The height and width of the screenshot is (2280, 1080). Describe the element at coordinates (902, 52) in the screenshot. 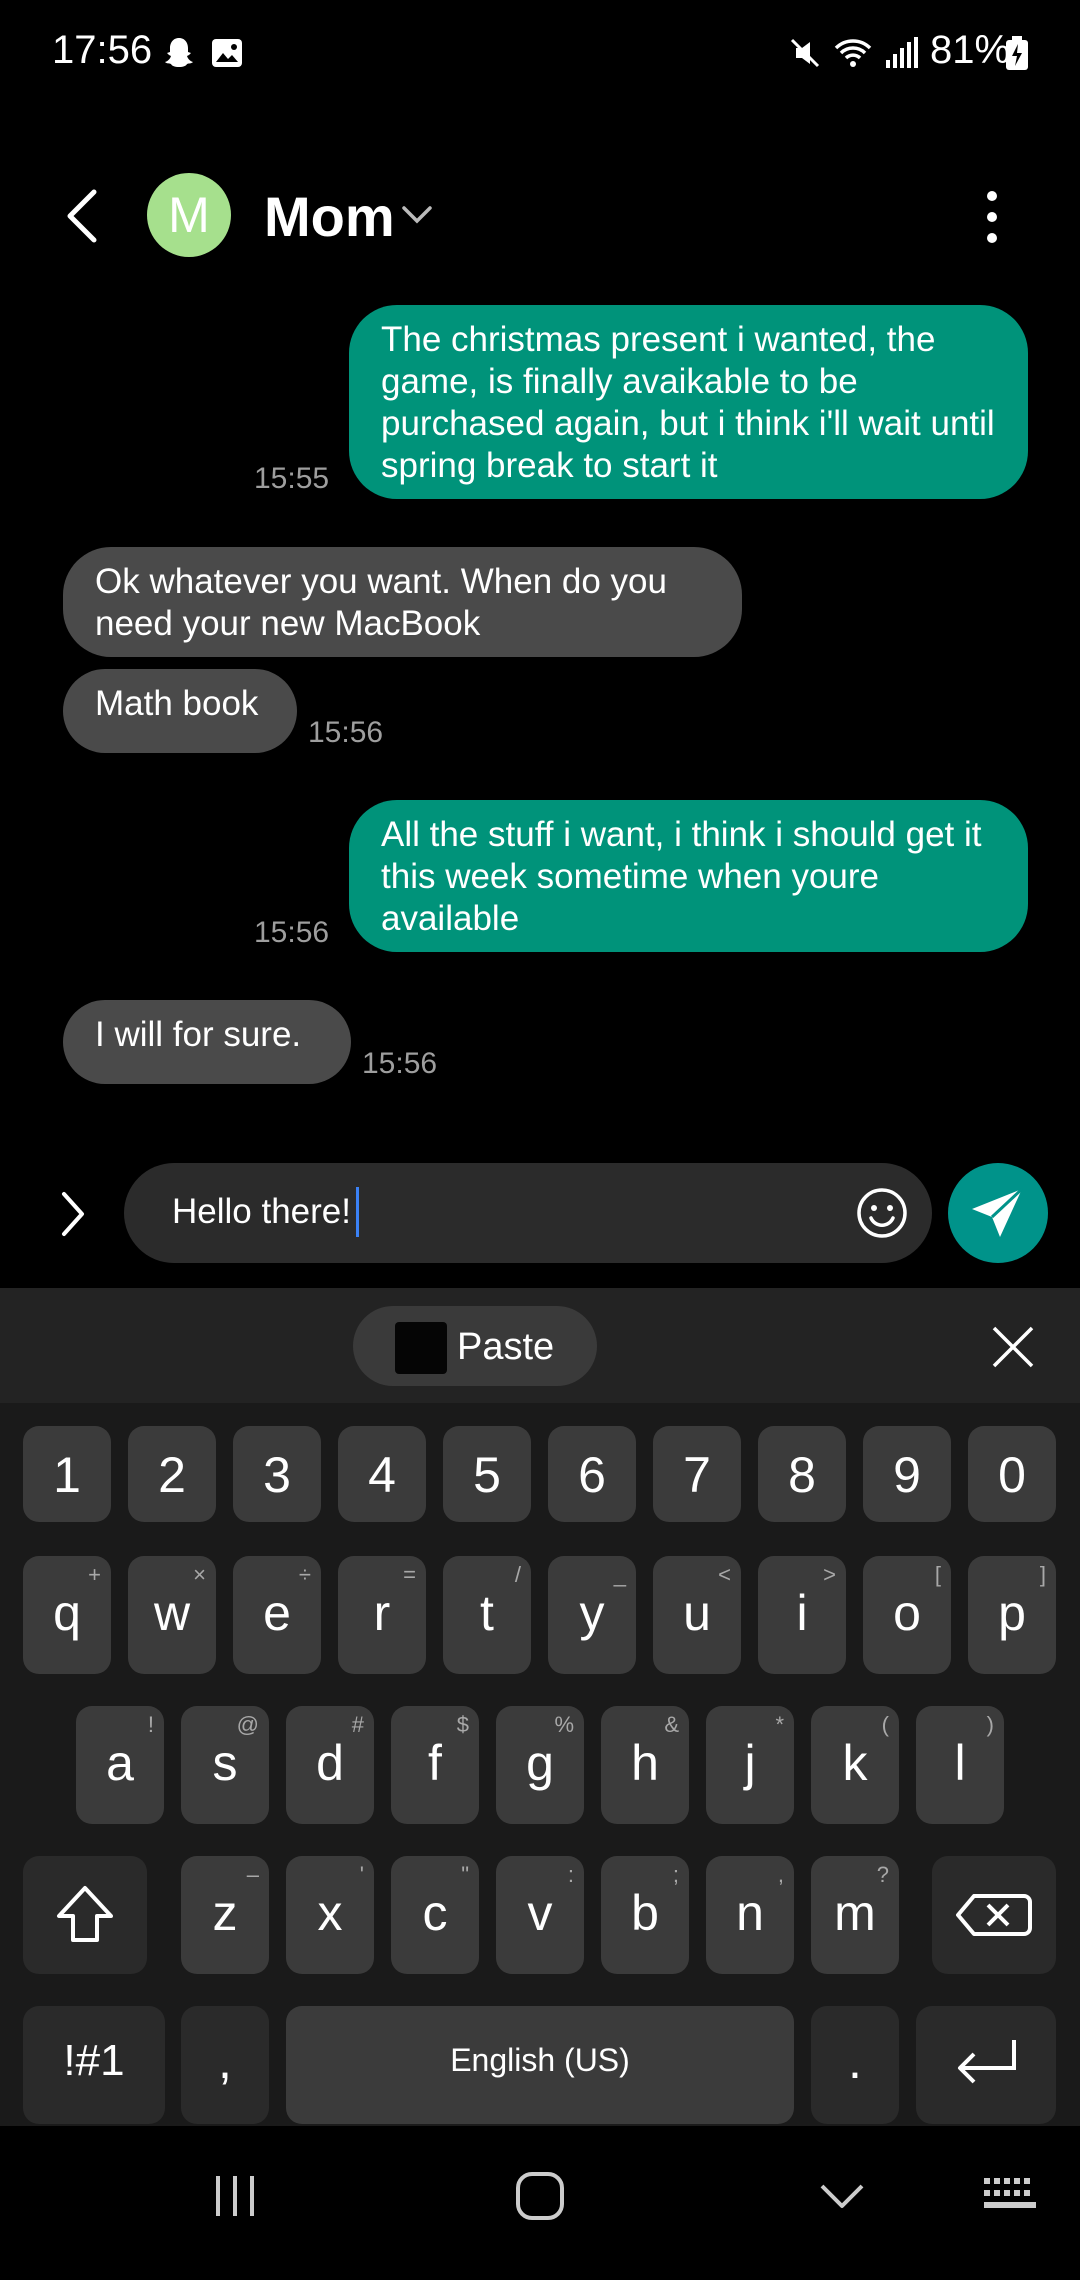

I see `signal-icon` at that location.